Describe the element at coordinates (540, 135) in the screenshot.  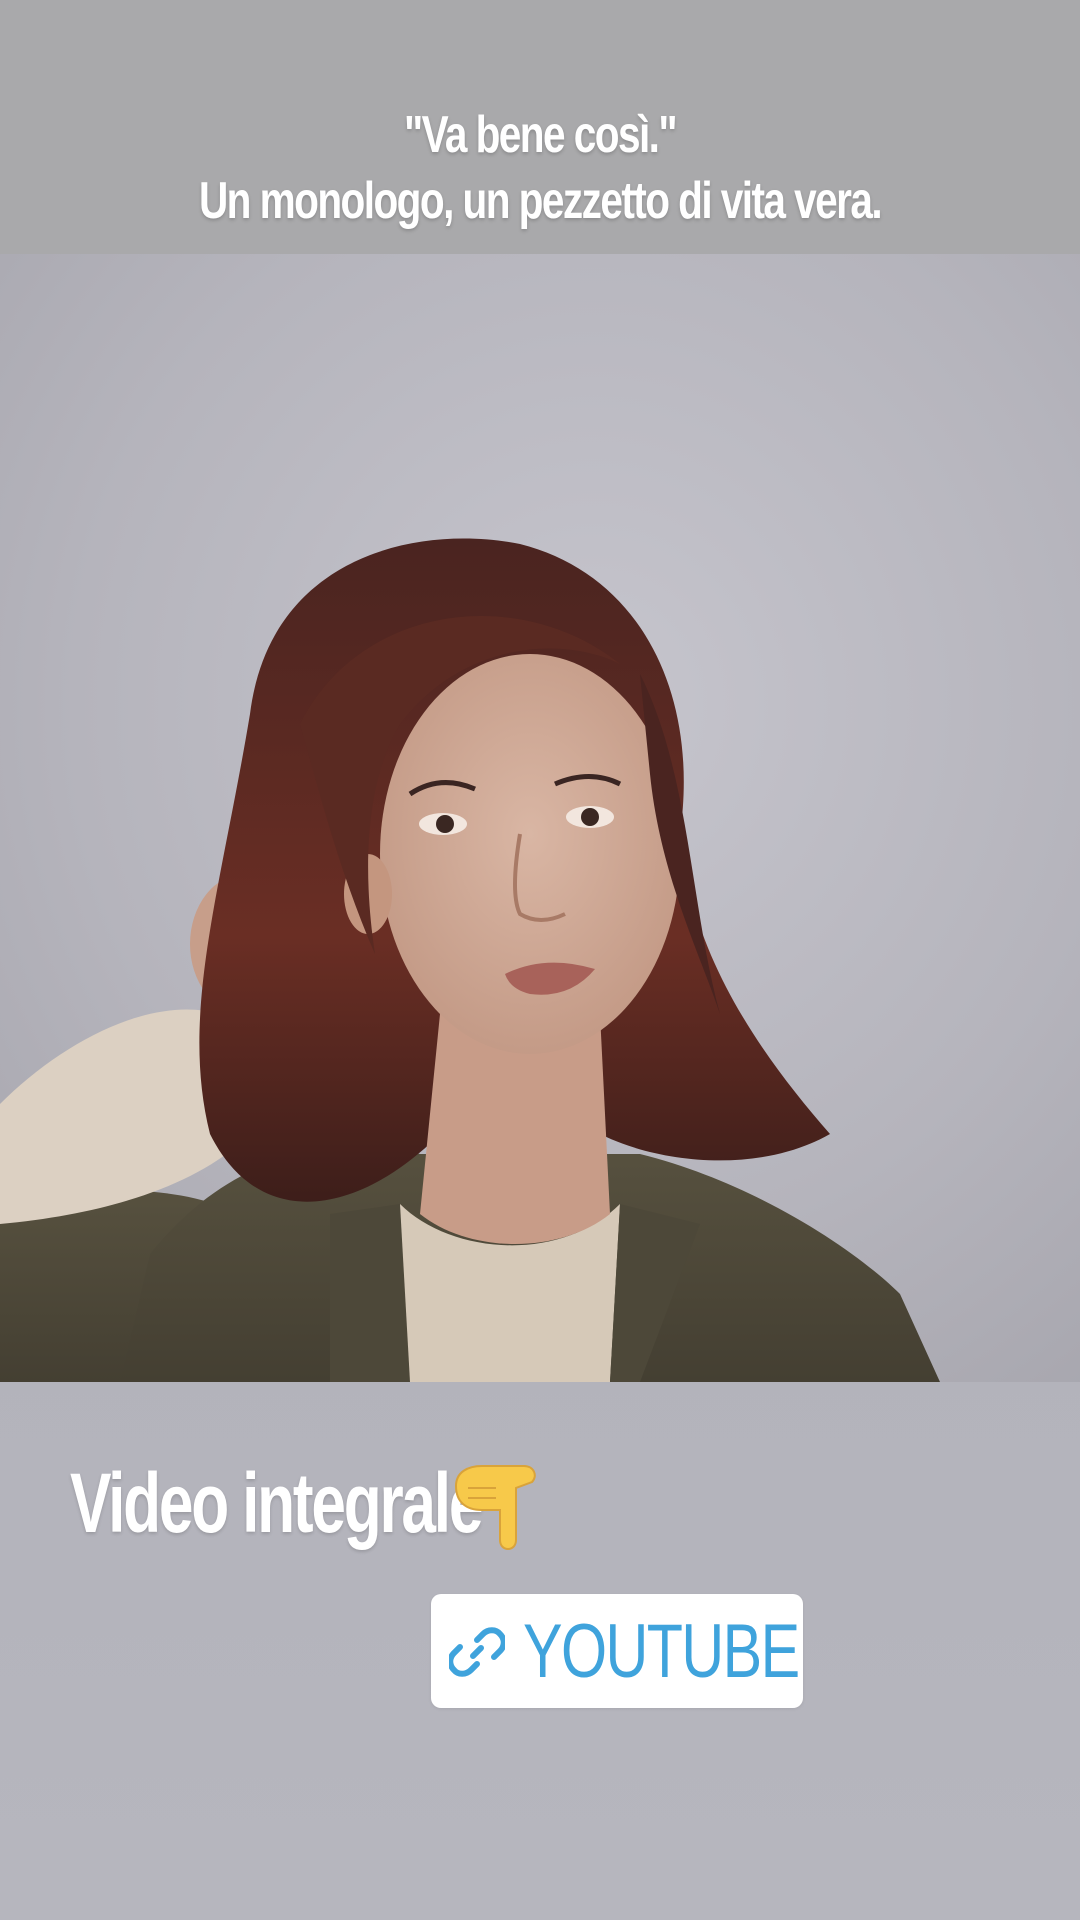
I see `caption-line-1: "Va bene così."` at that location.